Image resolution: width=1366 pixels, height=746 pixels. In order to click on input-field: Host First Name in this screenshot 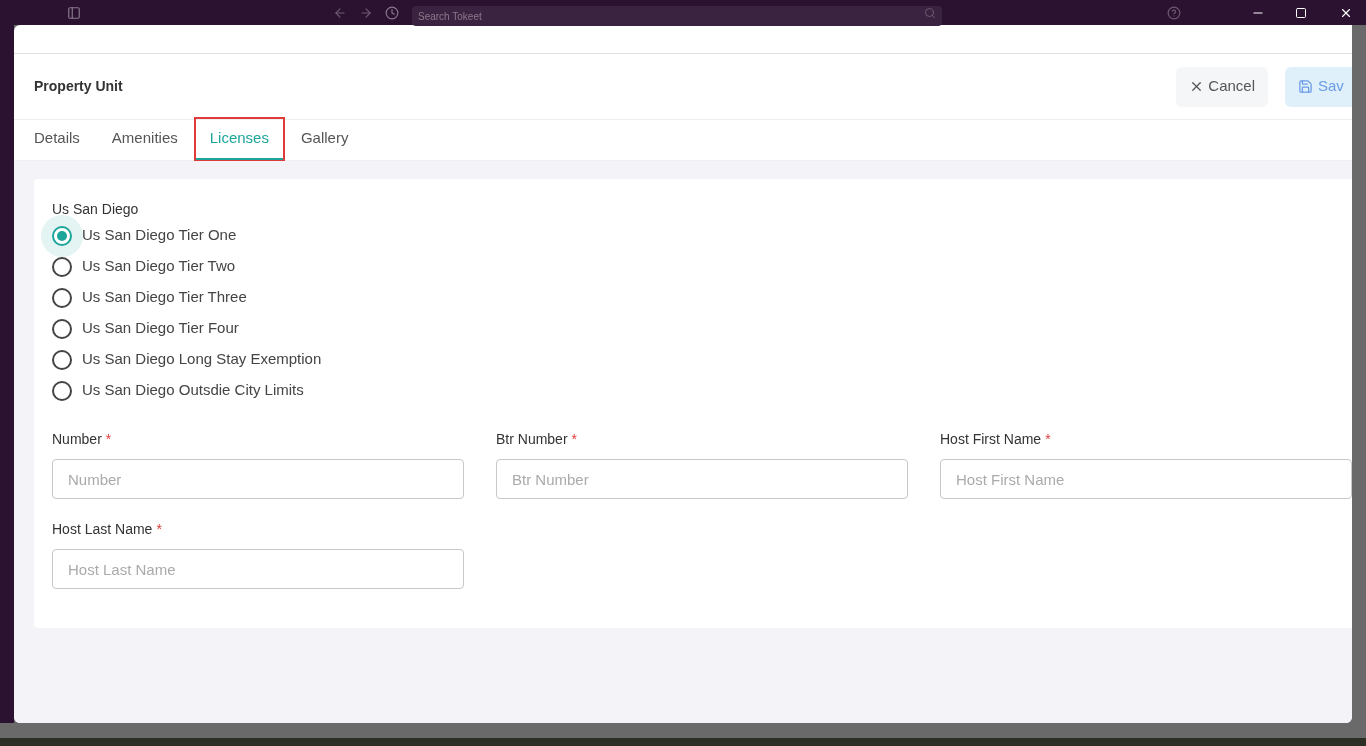, I will do `click(1146, 479)`.